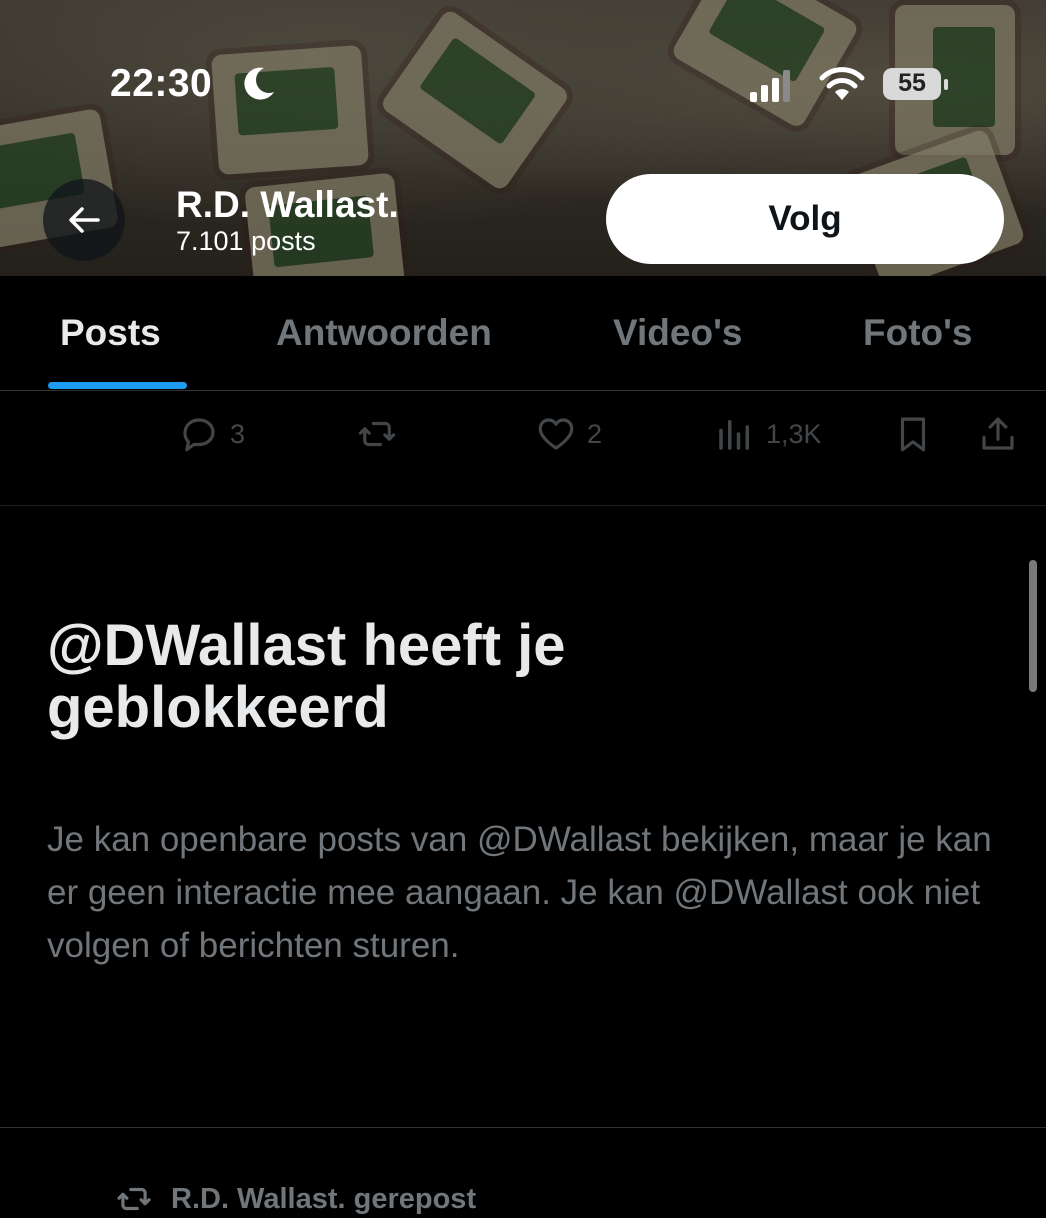 The image size is (1046, 1218). What do you see at coordinates (1033, 626) in the screenshot?
I see `scrollbar` at bounding box center [1033, 626].